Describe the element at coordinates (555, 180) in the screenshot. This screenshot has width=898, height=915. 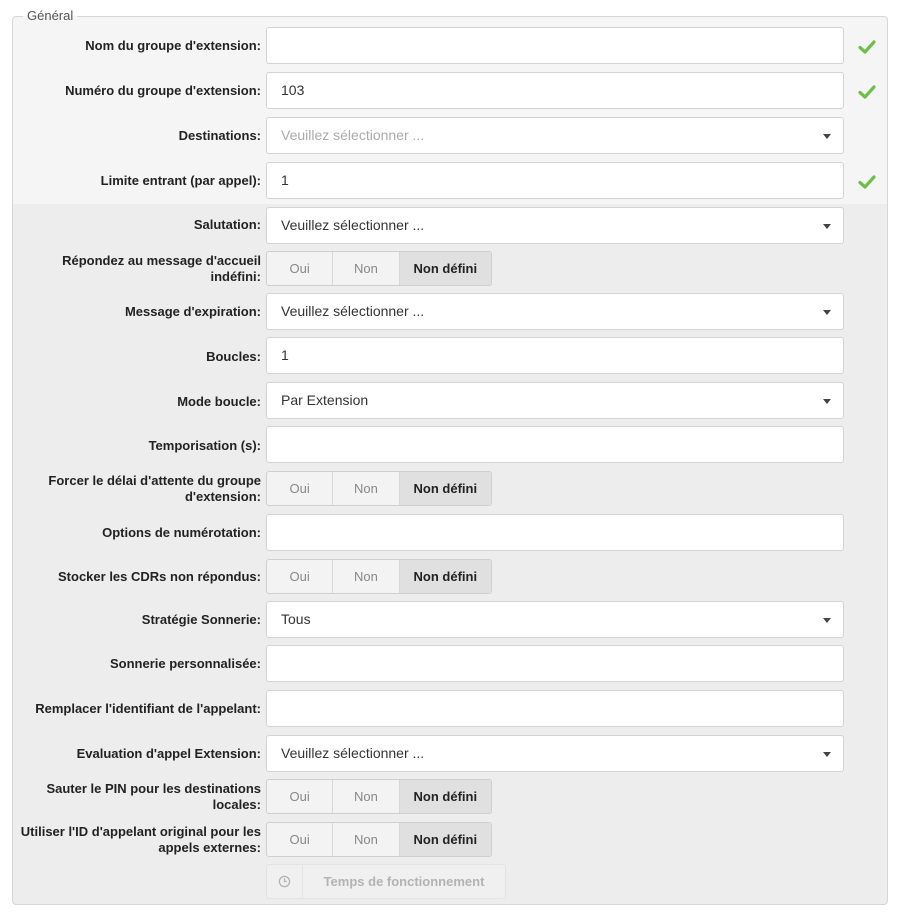
I see `incoming-limit-input: 1` at that location.